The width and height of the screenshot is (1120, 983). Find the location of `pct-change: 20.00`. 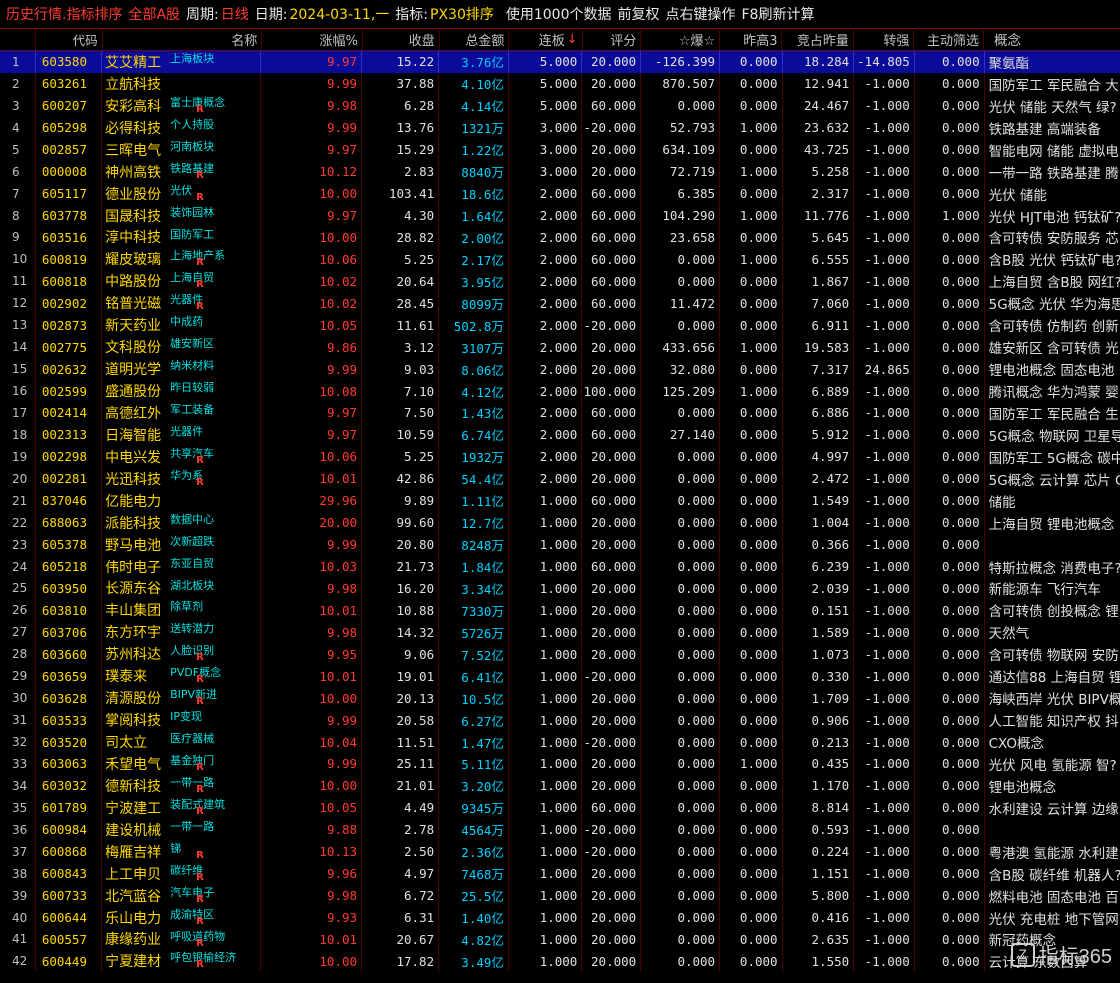

pct-change: 20.00 is located at coordinates (312, 522).